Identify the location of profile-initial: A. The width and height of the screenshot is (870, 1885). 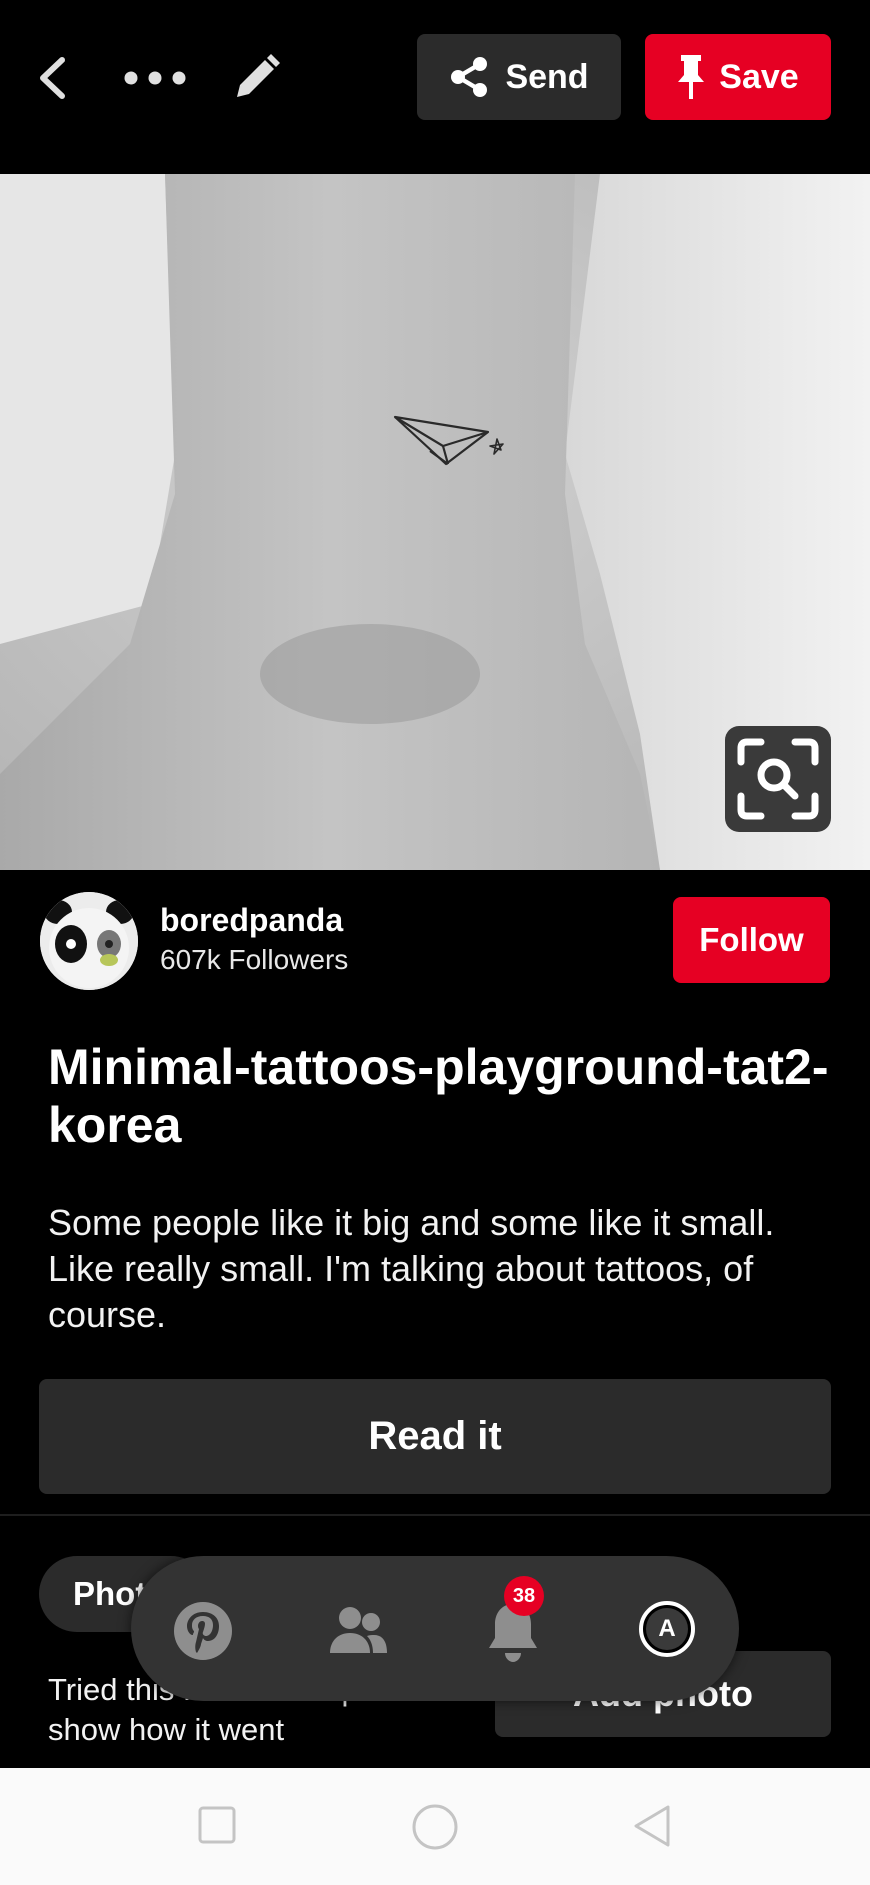
(667, 1629).